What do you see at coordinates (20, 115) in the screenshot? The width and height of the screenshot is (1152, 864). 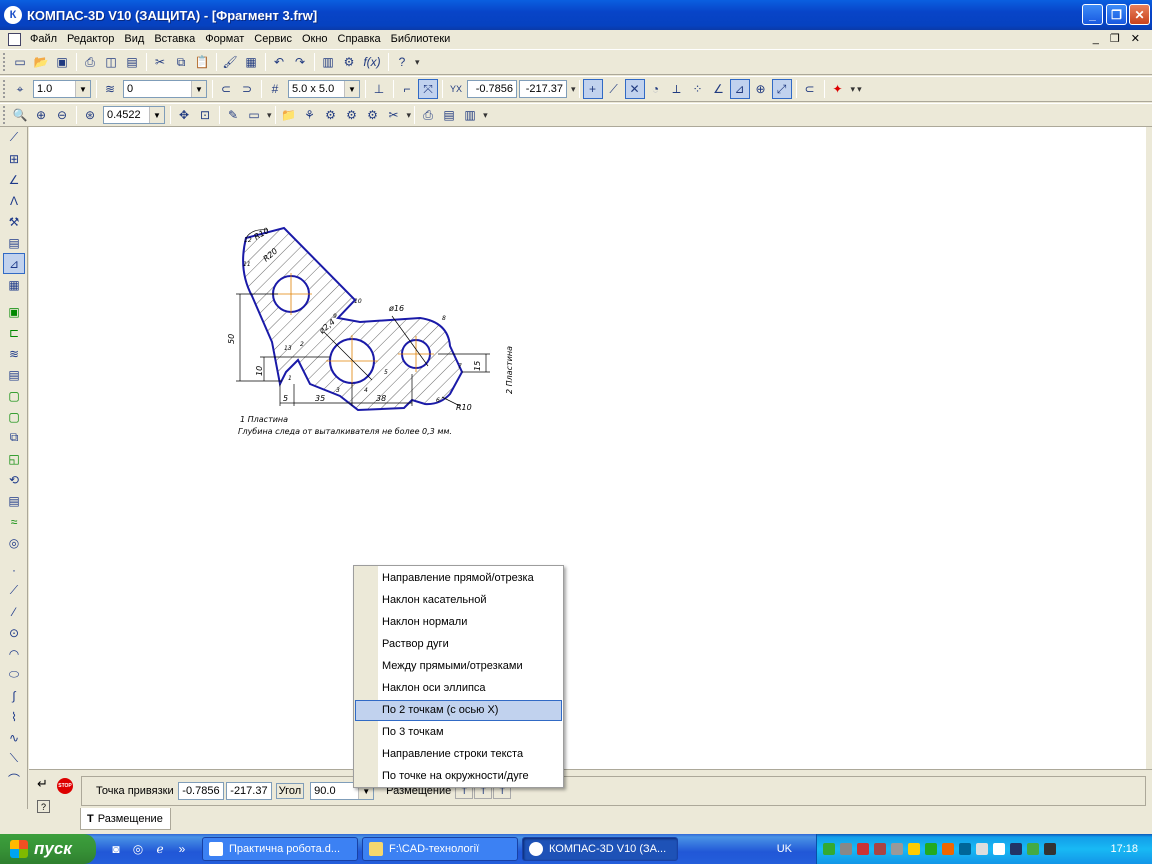 I see `zoom-window-icon: 🔍` at bounding box center [20, 115].